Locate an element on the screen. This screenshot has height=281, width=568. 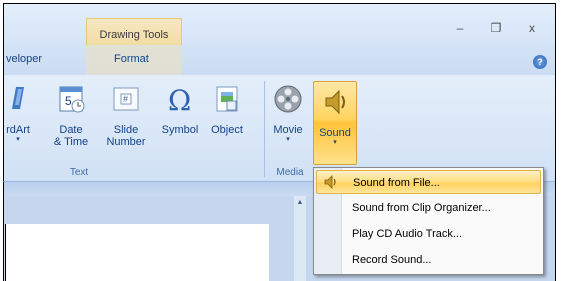
group-label-media: Media is located at coordinates (290, 172).